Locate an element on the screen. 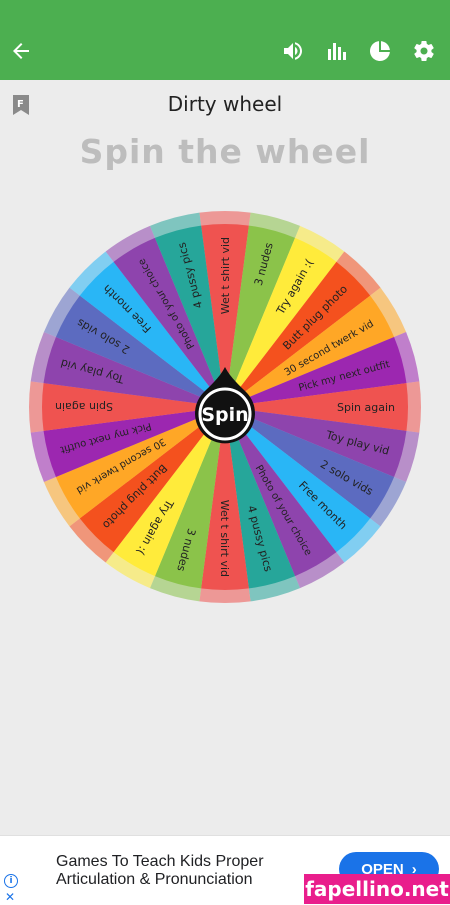  headline: Spin the wheel is located at coordinates (225, 151).